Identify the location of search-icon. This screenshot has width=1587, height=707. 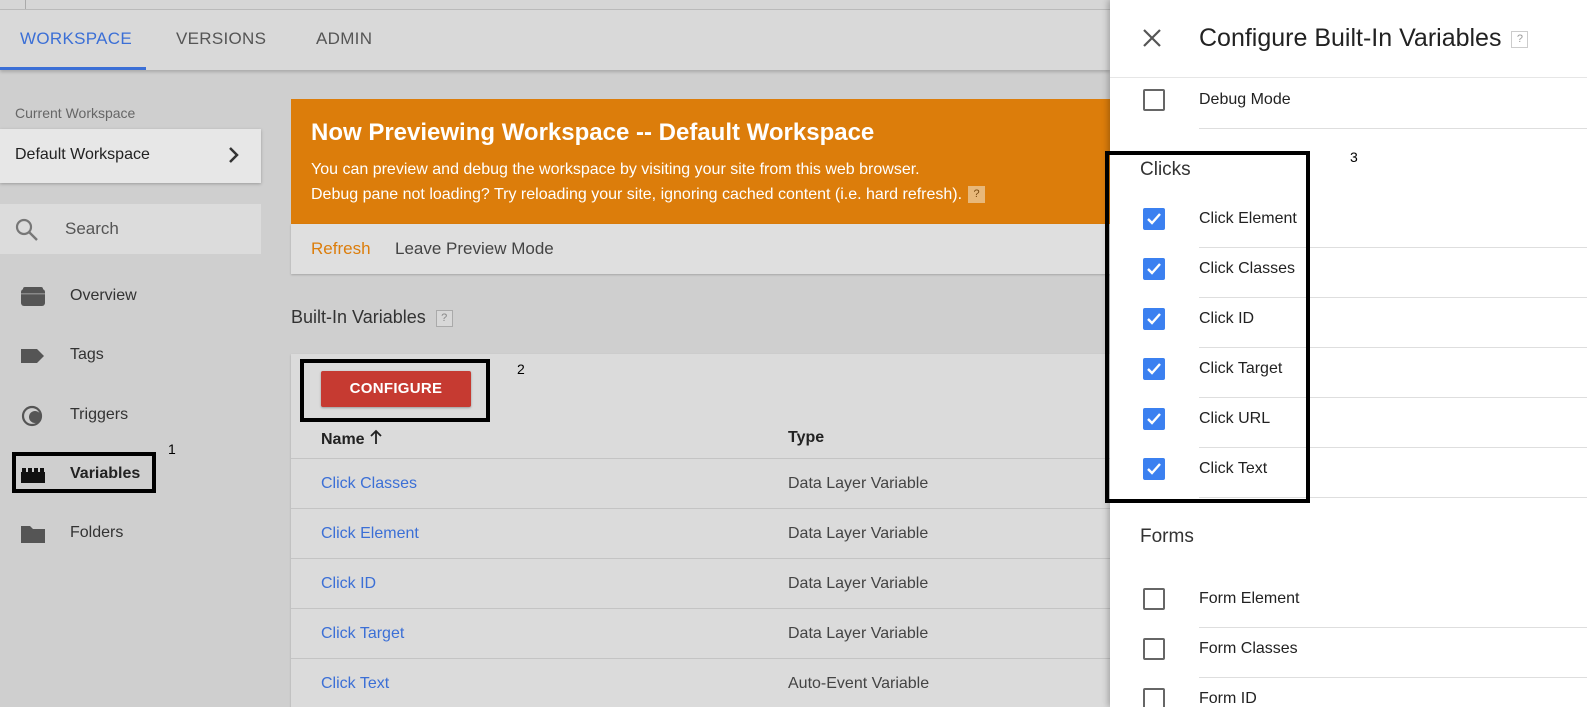
(26, 229).